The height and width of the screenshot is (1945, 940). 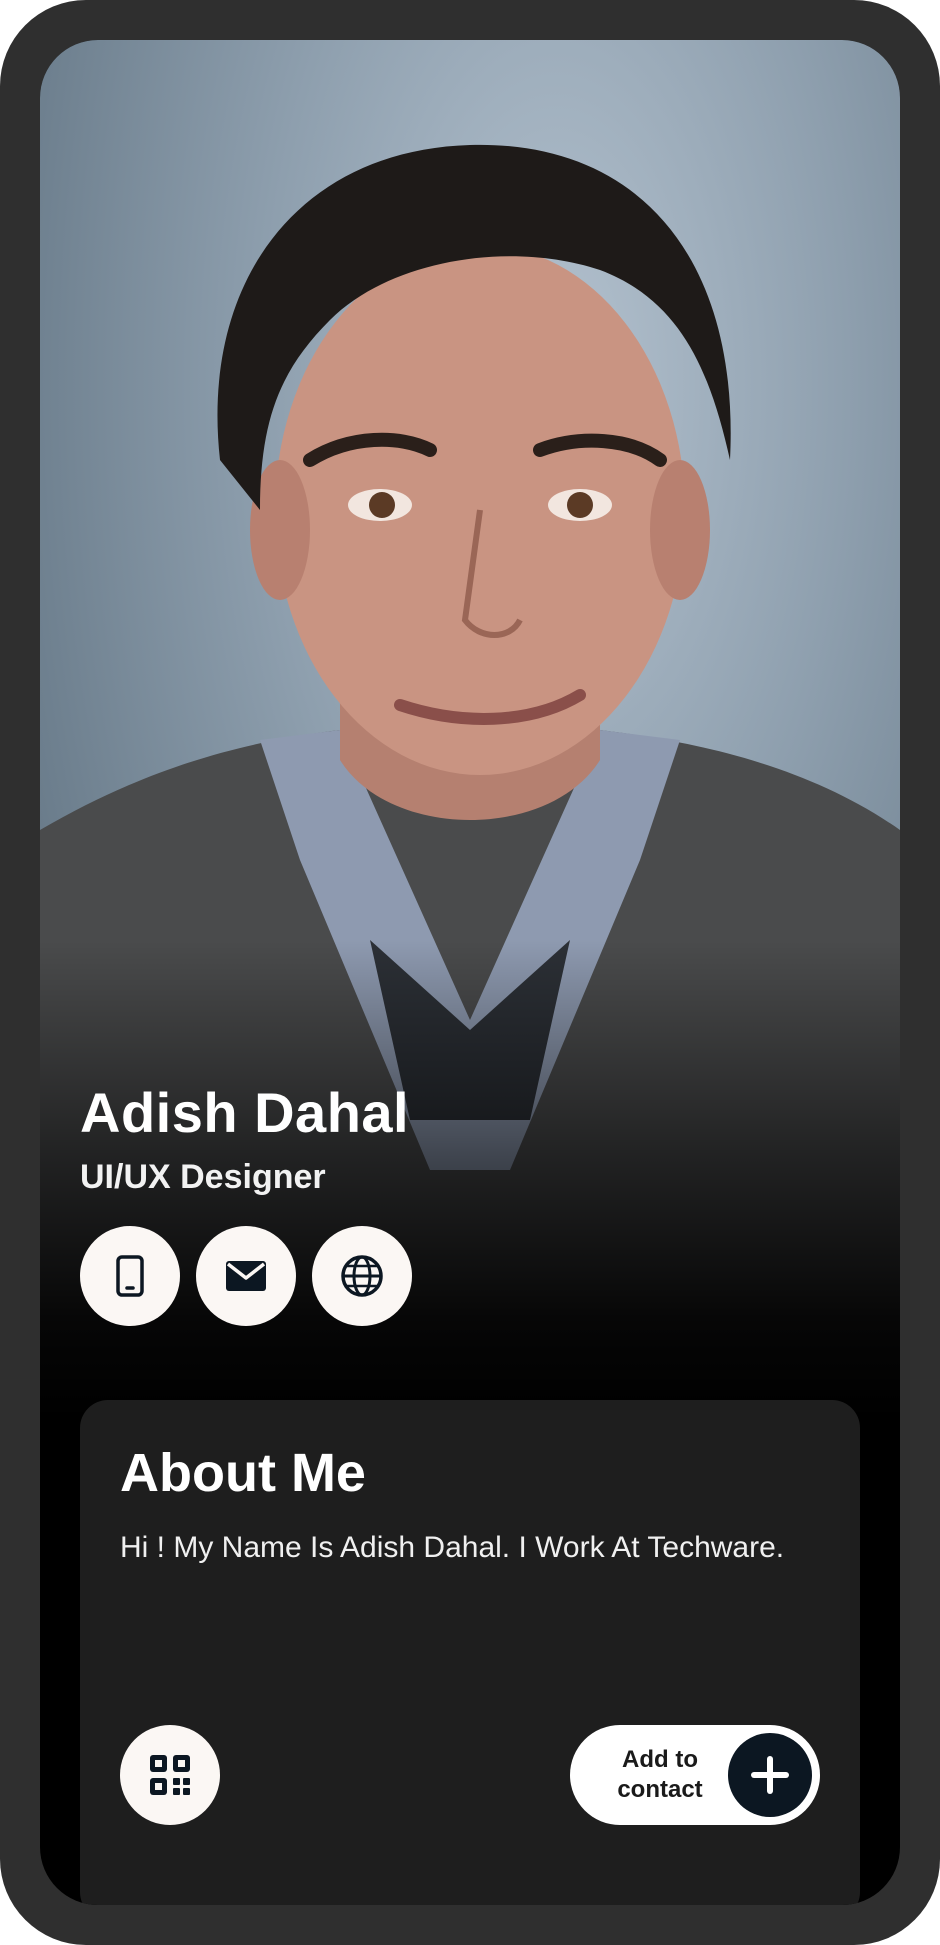 What do you see at coordinates (245, 1112) in the screenshot?
I see `profile-name: Adish Dahal` at bounding box center [245, 1112].